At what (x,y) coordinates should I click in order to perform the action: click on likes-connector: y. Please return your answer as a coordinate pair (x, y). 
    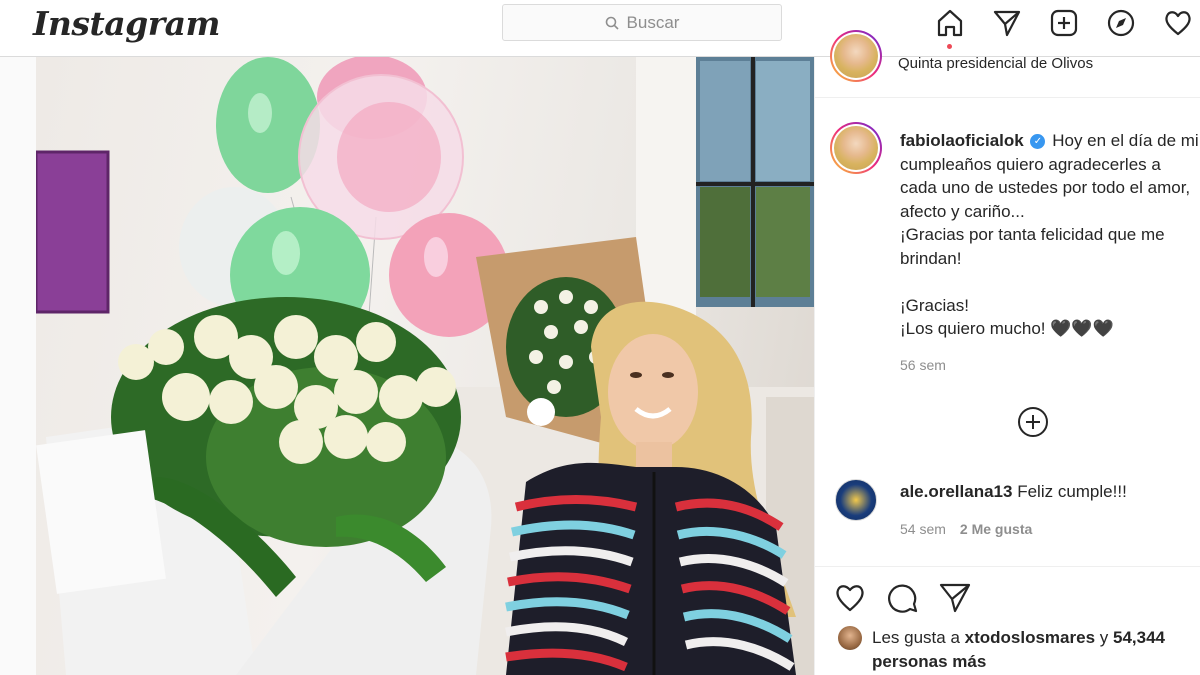
    Looking at the image, I should click on (1104, 637).